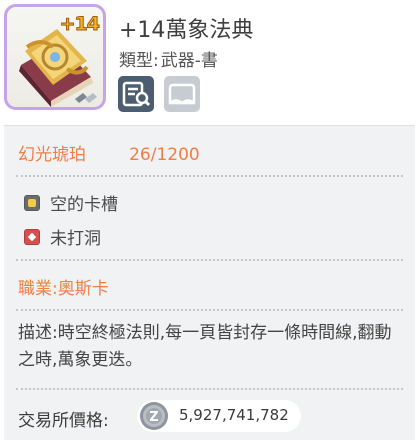 This screenshot has width=419, height=440. Describe the element at coordinates (84, 205) in the screenshot. I see `card-slot-label: 空的卡槽` at that location.